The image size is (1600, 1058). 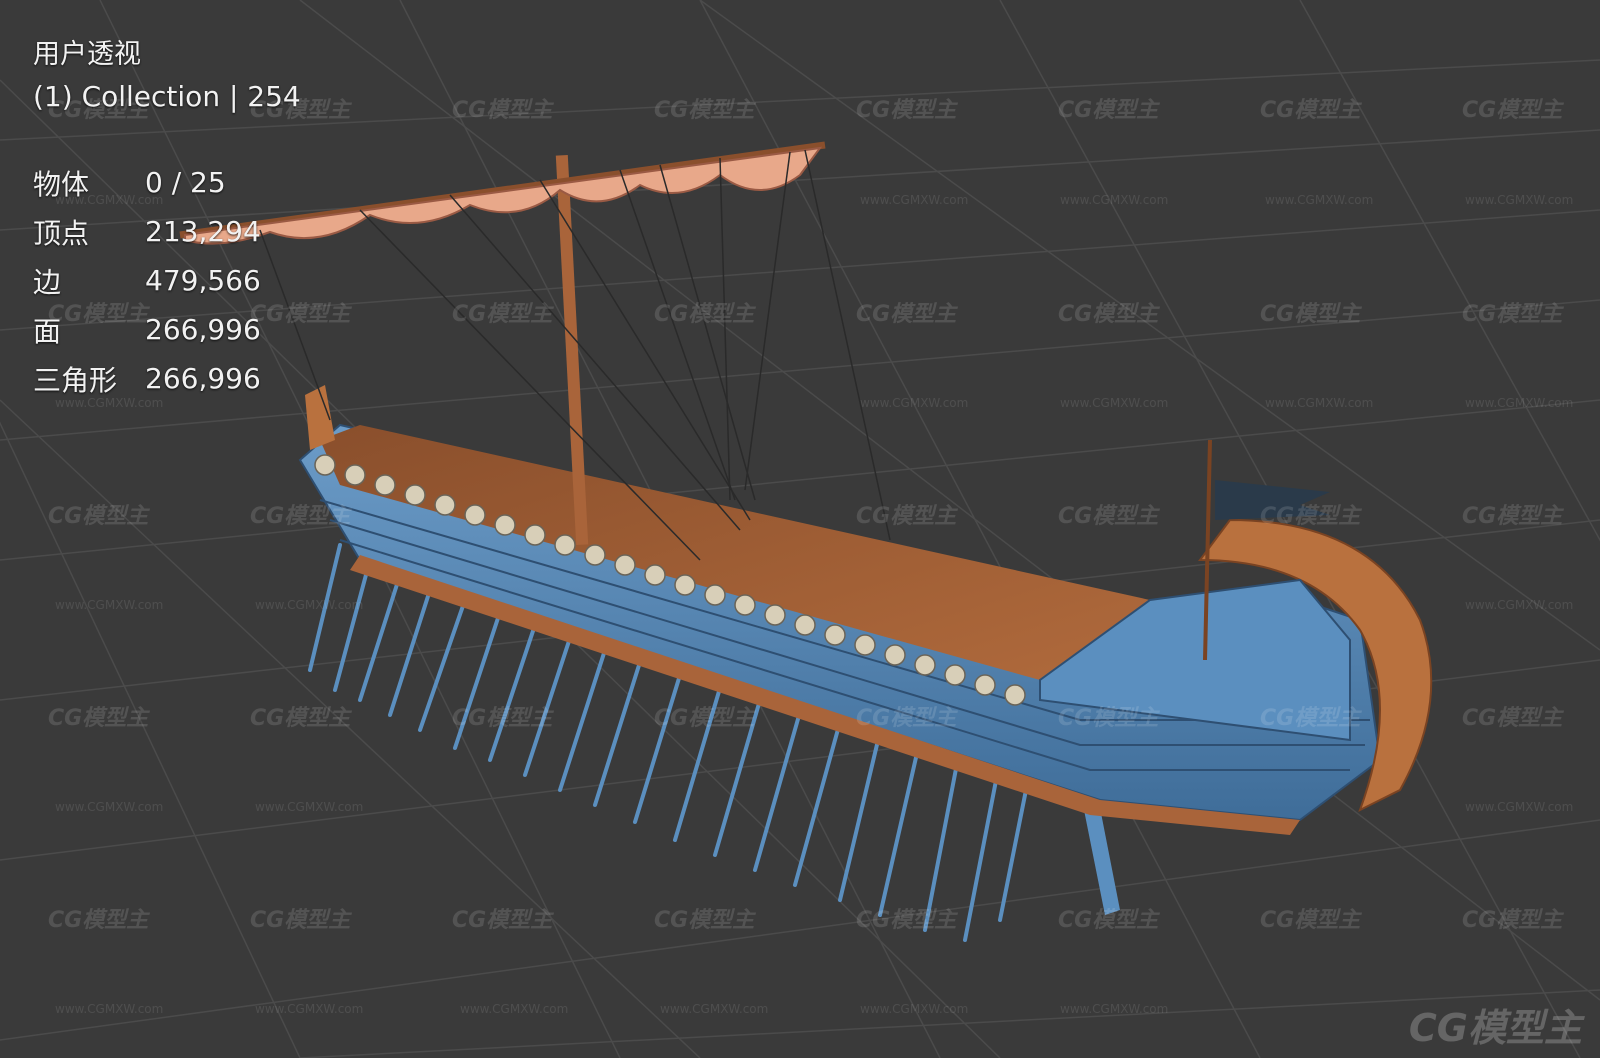 I want to click on stat-label: 顶点, so click(x=61, y=233).